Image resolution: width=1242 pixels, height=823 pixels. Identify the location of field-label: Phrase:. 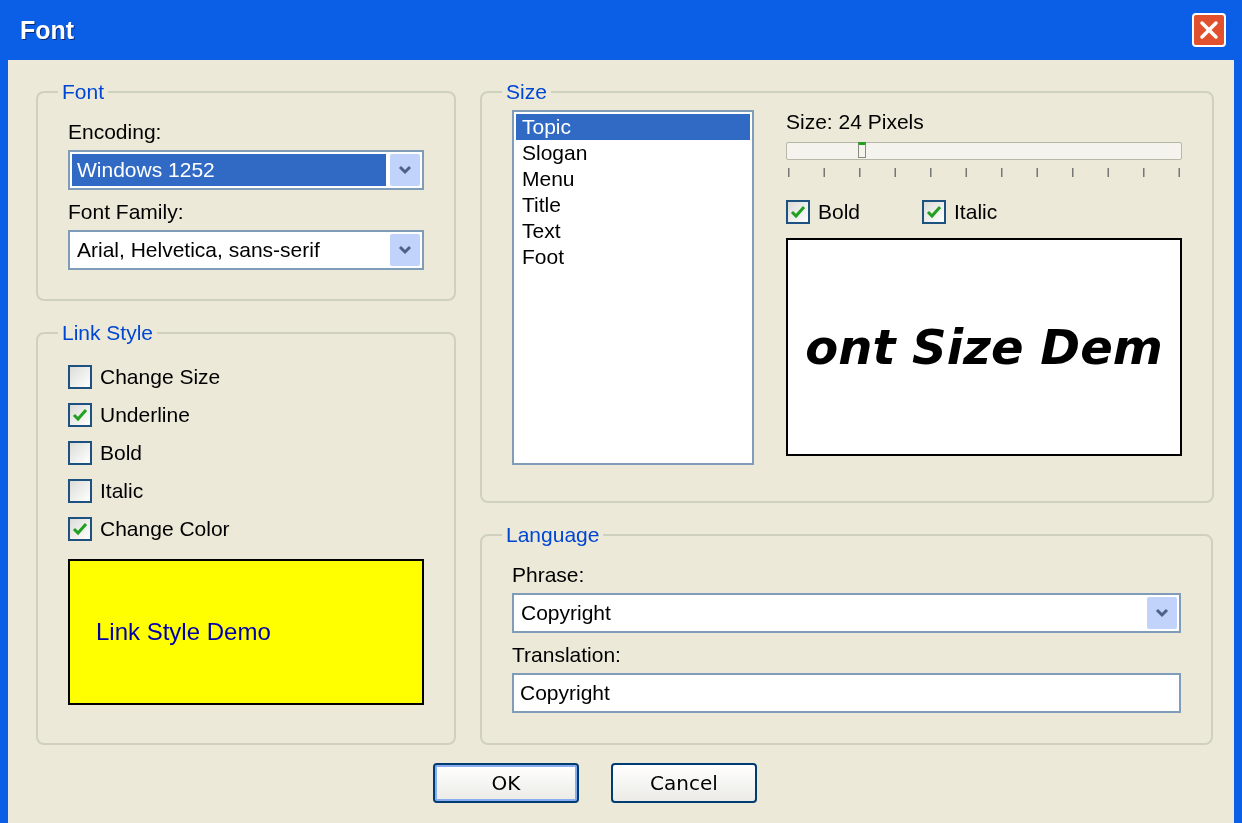
(549, 575).